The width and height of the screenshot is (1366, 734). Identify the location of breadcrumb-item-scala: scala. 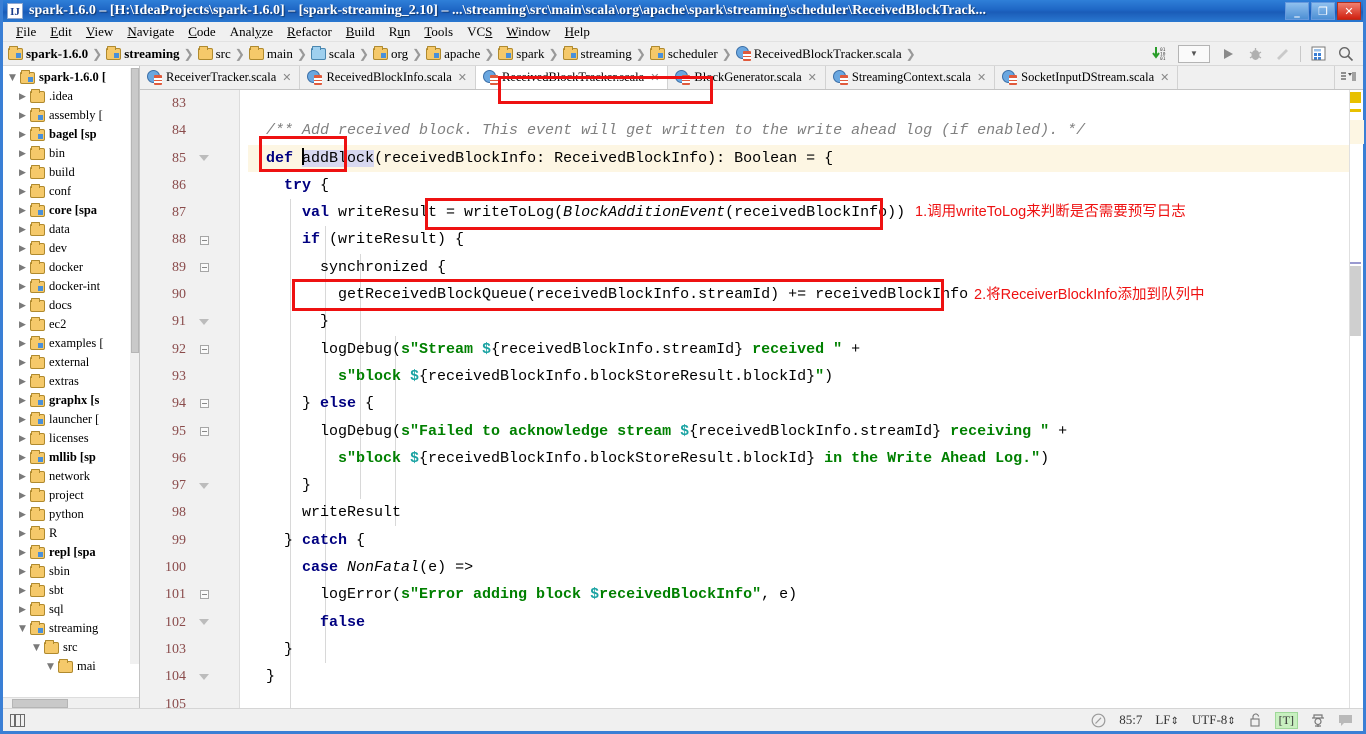
(333, 53).